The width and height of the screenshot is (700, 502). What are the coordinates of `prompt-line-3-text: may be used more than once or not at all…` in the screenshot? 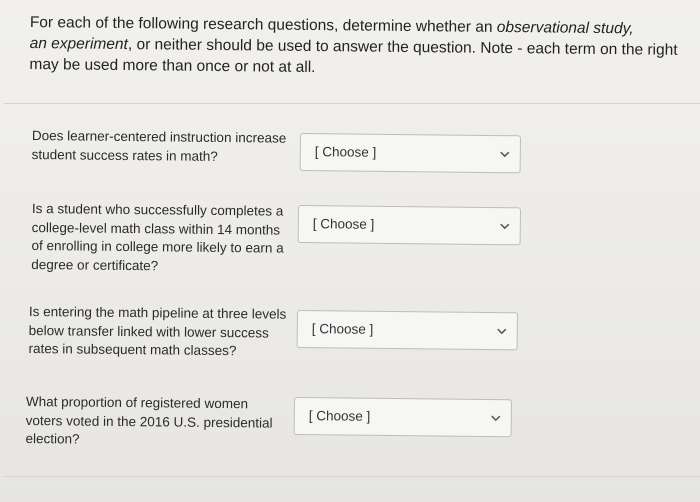 It's located at (172, 65).